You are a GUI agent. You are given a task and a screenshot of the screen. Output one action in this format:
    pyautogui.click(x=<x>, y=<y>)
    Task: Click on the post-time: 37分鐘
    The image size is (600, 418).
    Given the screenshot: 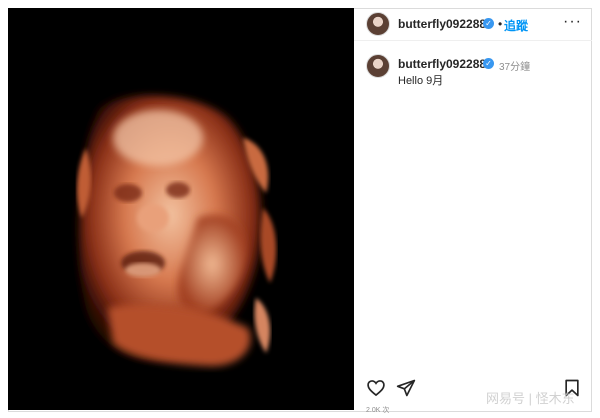 What is the action you would take?
    pyautogui.click(x=514, y=65)
    